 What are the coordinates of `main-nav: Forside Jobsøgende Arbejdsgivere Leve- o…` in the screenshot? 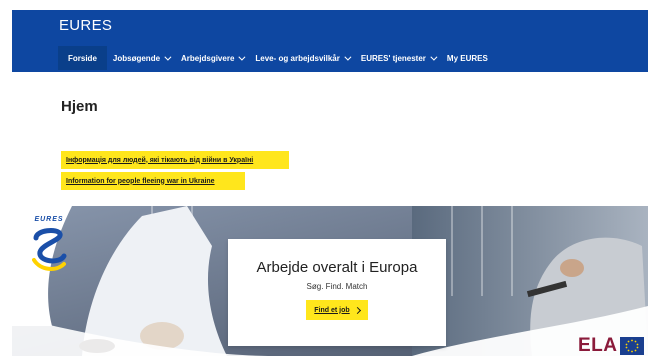 It's located at (276, 58).